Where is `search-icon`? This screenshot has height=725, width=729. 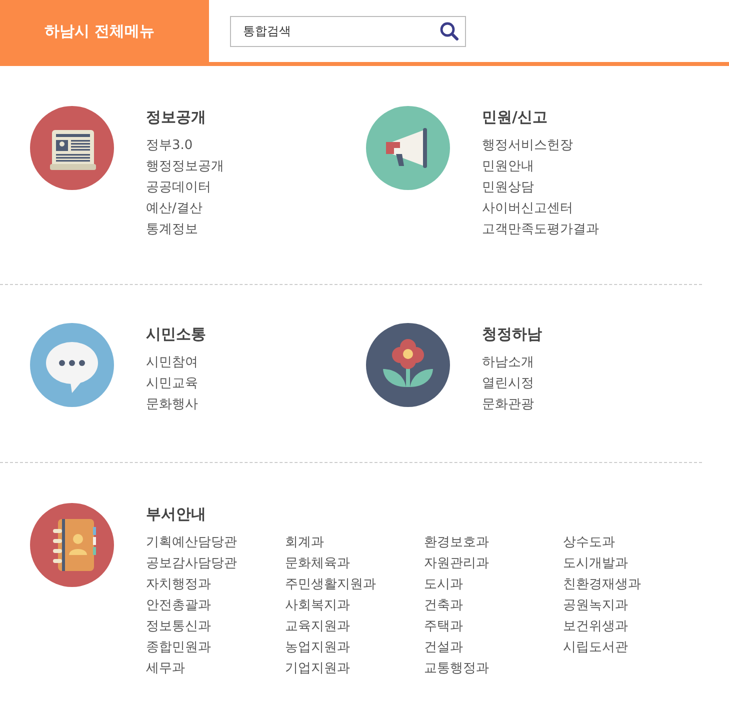 search-icon is located at coordinates (449, 30).